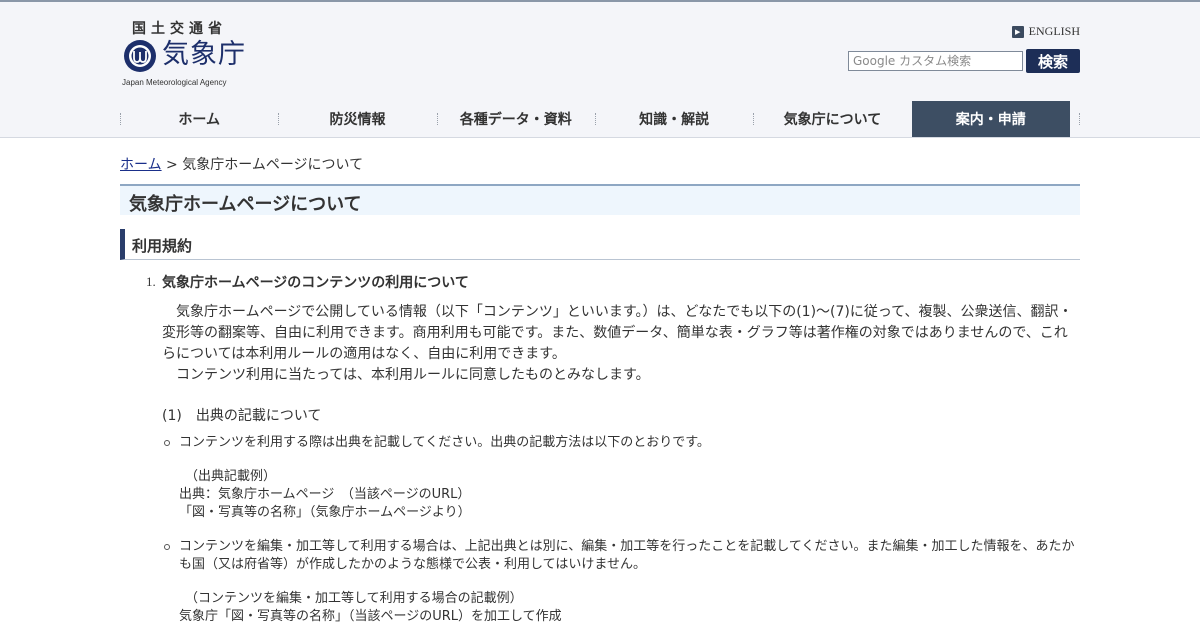  Describe the element at coordinates (231, 476) in the screenshot. I see `example-title: （出典記載例）` at that location.